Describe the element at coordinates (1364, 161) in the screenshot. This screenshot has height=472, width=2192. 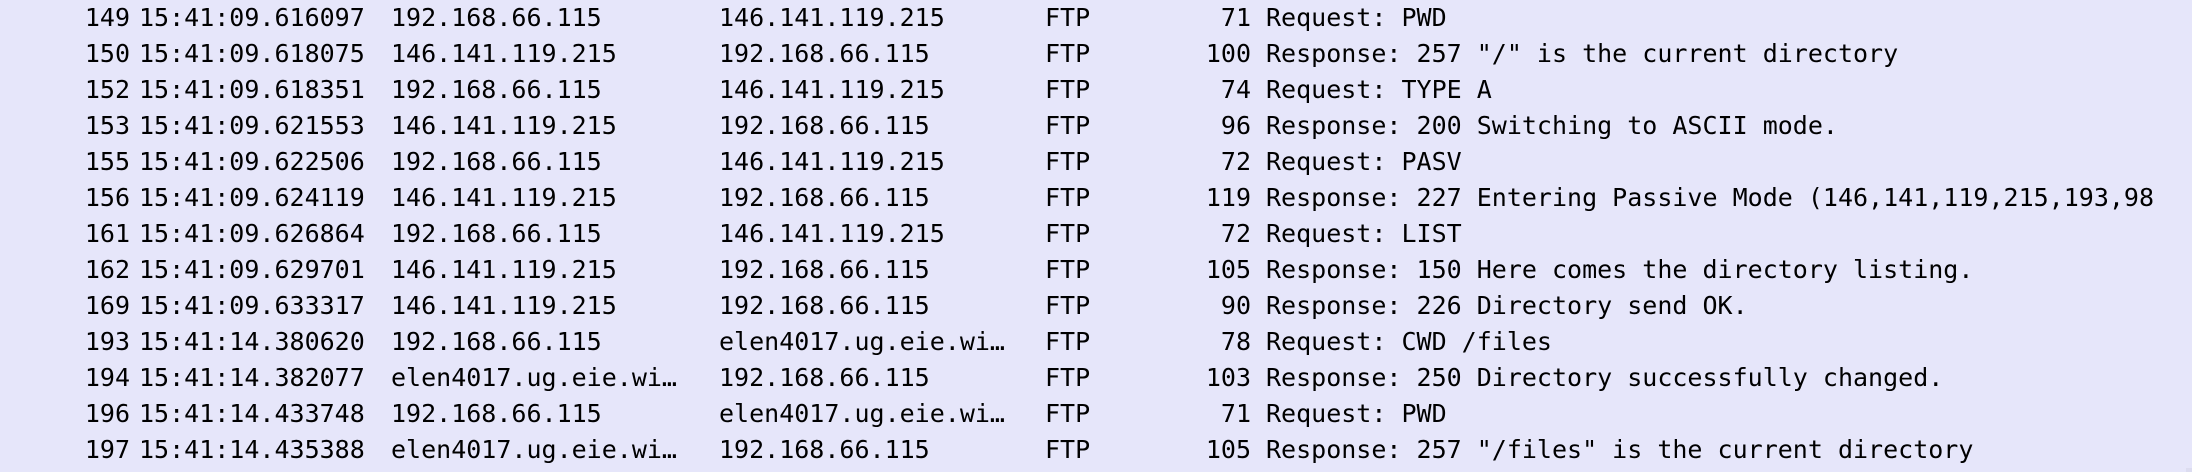
I see `packet-info: Request: PASV` at that location.